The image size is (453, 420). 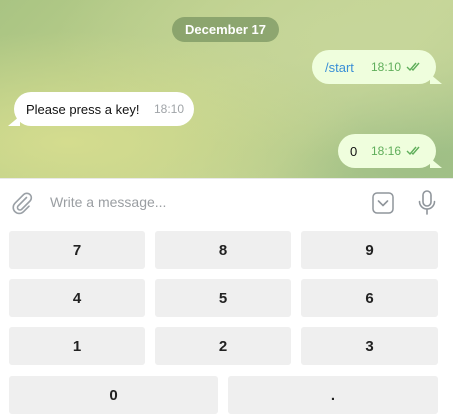 I want to click on message-input, so click(x=200, y=202).